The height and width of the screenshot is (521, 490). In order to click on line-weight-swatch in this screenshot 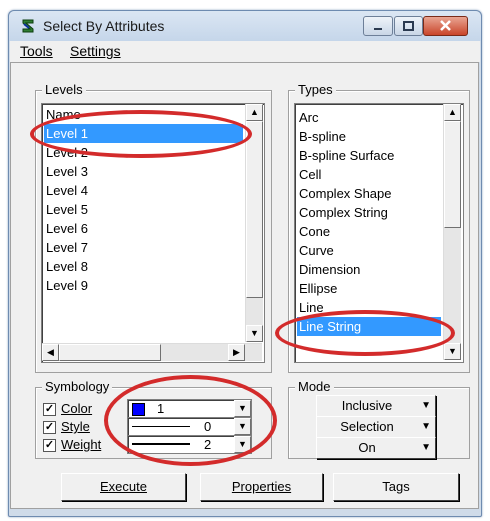, I will do `click(161, 444)`.